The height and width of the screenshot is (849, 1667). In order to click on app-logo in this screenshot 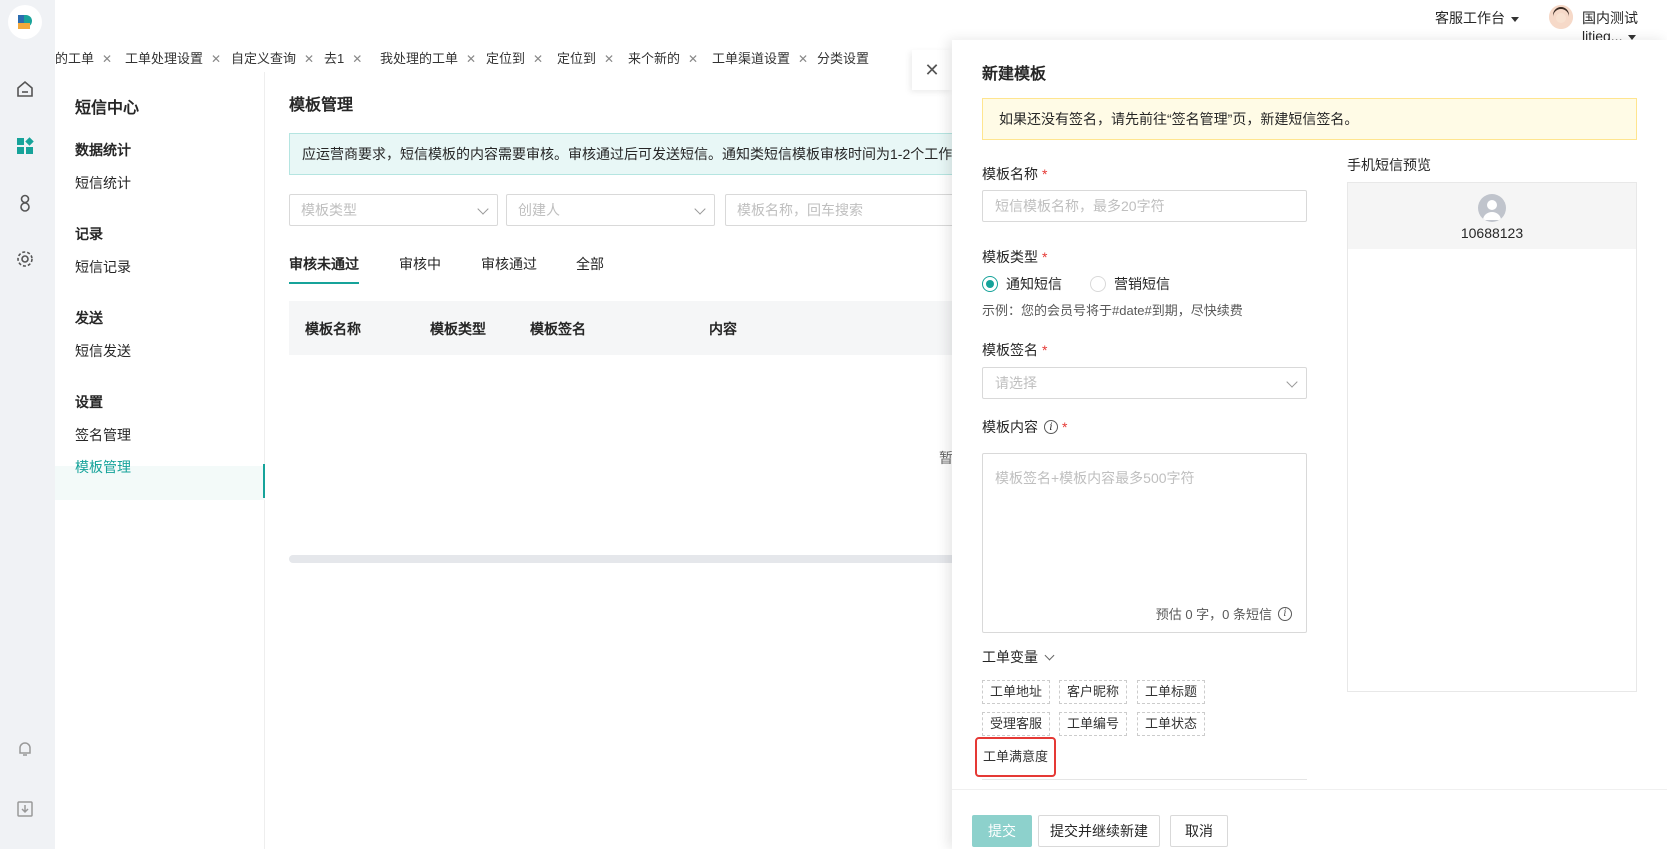, I will do `click(25, 22)`.